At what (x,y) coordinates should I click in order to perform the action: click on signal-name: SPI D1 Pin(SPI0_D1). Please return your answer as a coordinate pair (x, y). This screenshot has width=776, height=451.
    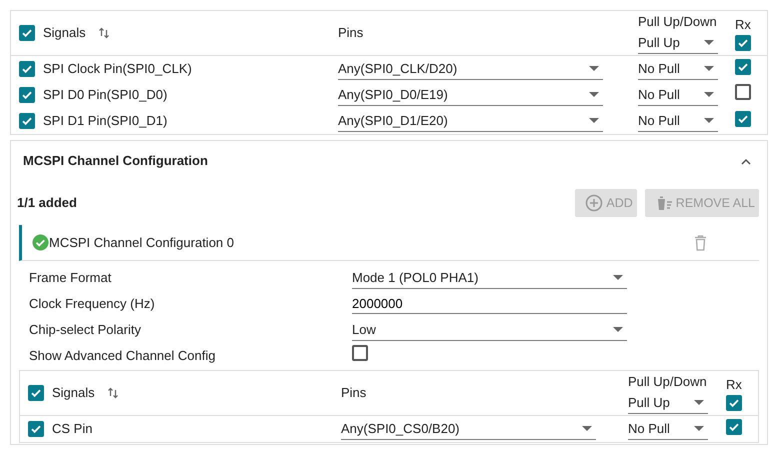
    Looking at the image, I should click on (105, 121).